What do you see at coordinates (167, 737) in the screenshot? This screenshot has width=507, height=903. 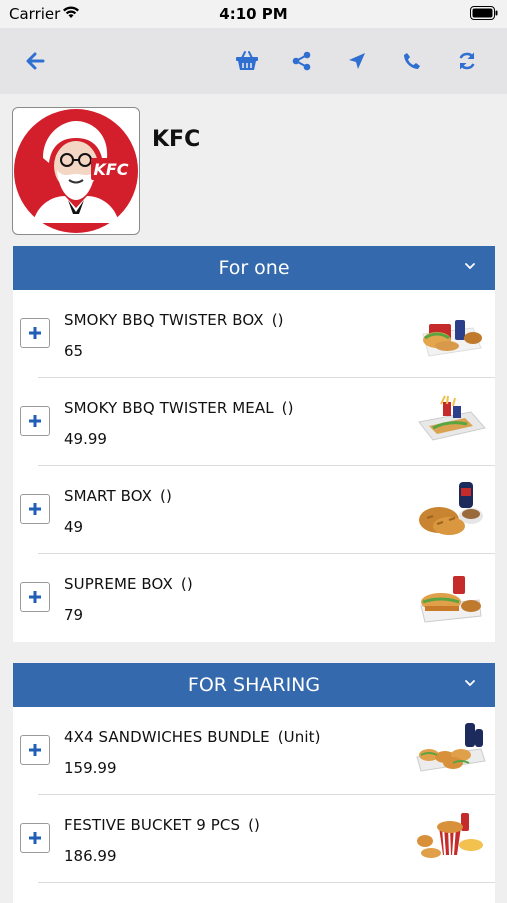 I see `item-title: 4X4 SANDWICHES BUNDLE` at bounding box center [167, 737].